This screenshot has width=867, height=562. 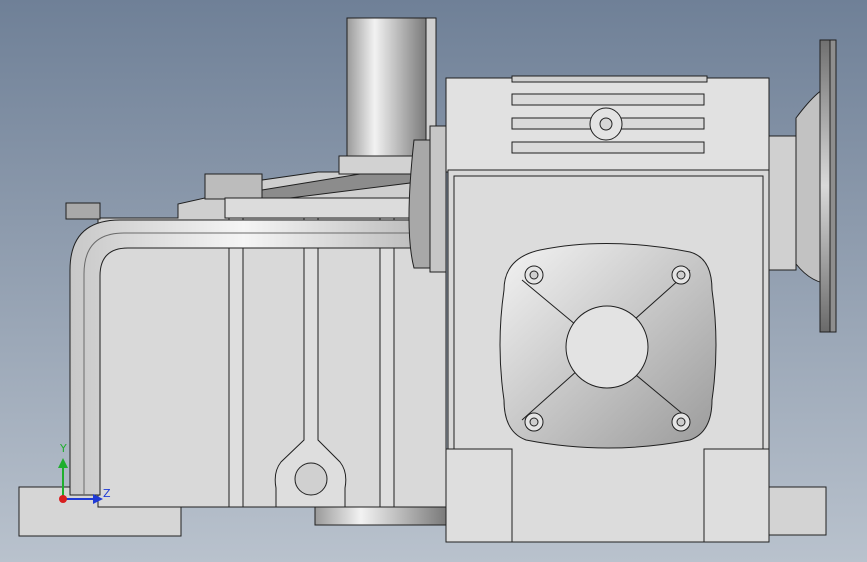 I want to click on pipe-top-cap, so click(x=83, y=211).